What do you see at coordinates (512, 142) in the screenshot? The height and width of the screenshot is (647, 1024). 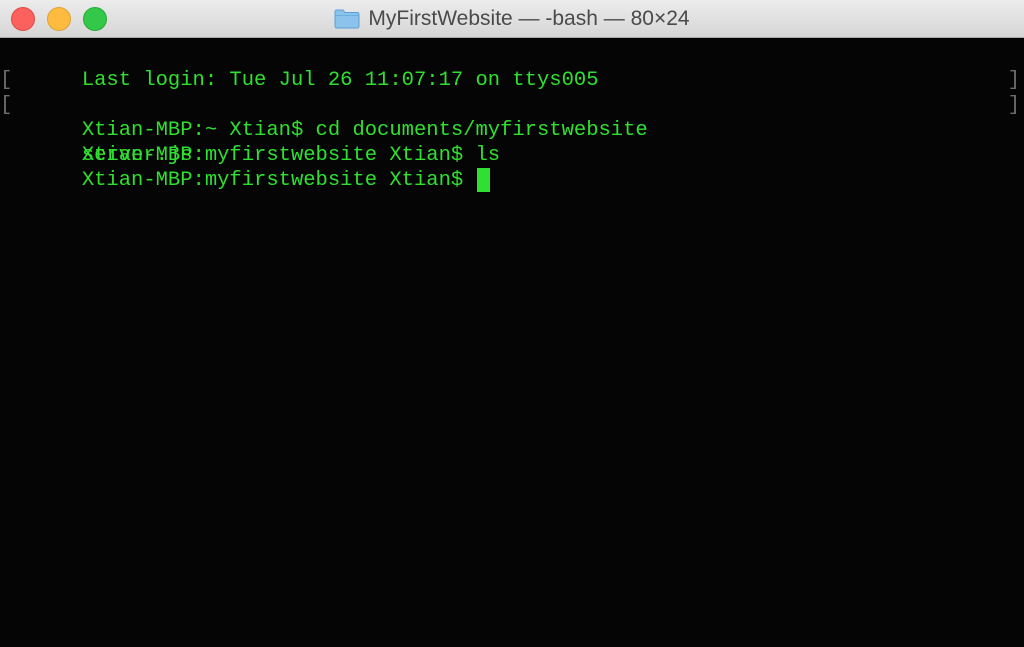 I see `terminal-line: server.js` at bounding box center [512, 142].